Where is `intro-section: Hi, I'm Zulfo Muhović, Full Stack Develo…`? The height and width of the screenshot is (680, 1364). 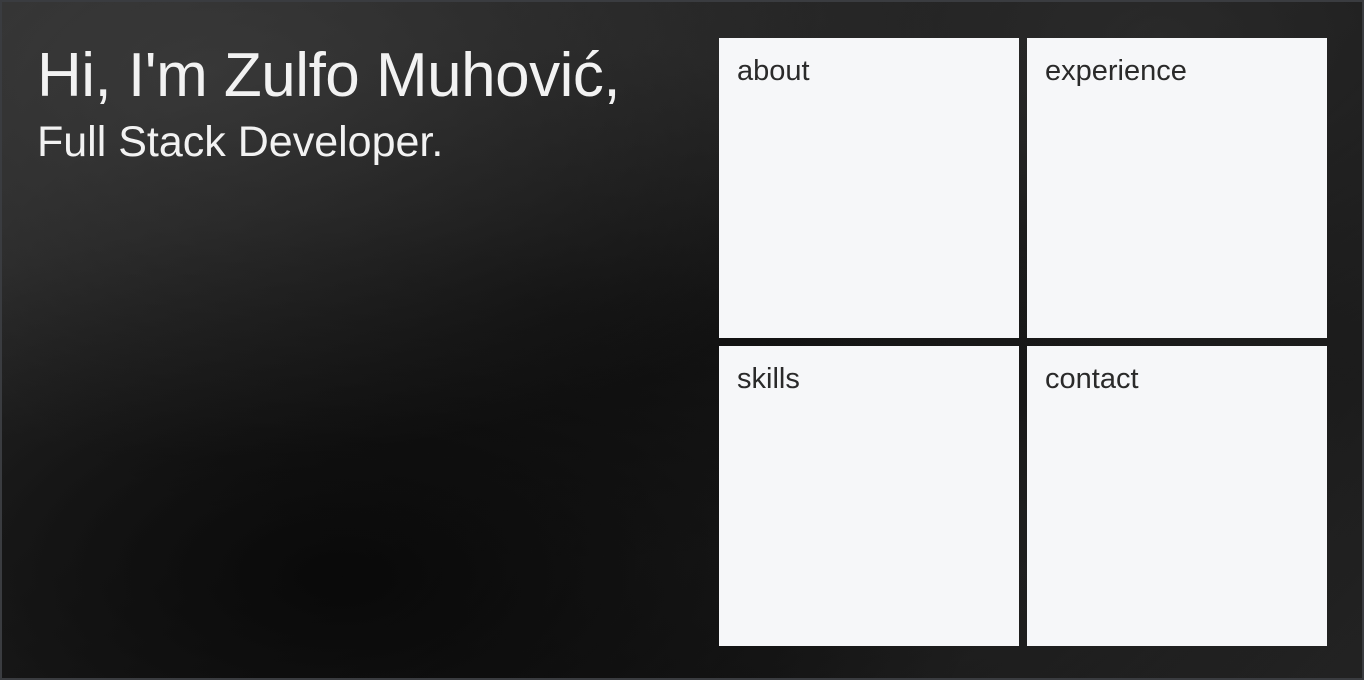 intro-section: Hi, I'm Zulfo Muhović, Full Stack Develo… is located at coordinates (329, 104).